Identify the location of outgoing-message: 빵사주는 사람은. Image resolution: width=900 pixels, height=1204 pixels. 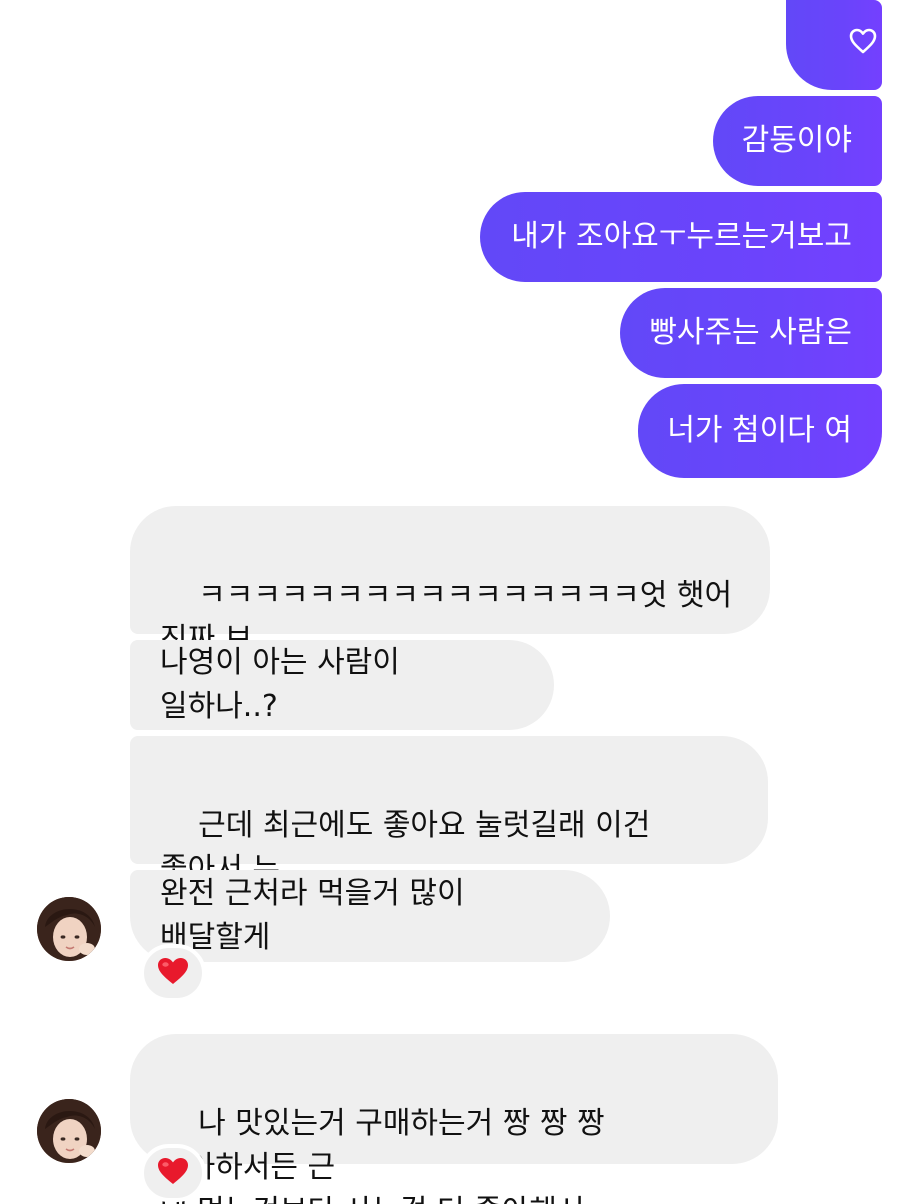
(751, 333).